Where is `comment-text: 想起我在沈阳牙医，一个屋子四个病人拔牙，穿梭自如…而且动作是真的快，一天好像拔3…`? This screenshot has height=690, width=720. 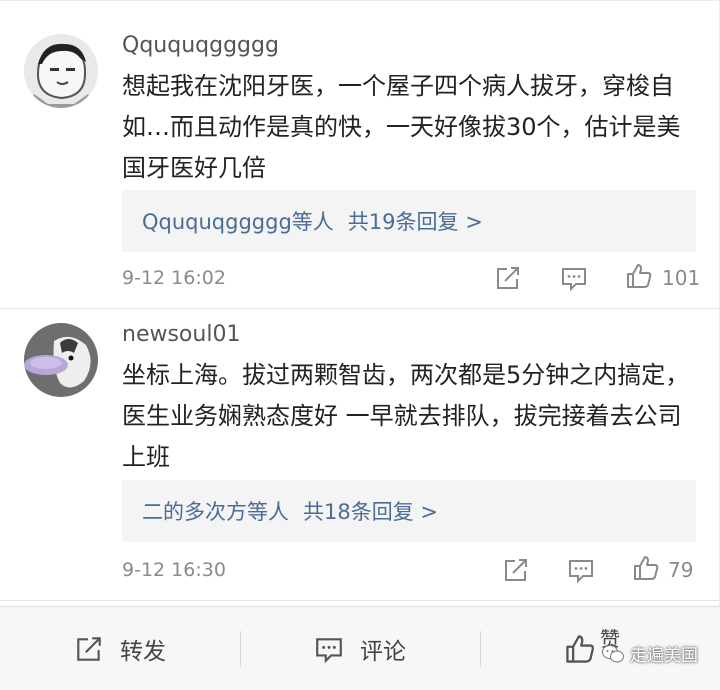
comment-text: 想起我在沈阳牙医，一个屋子四个病人拔牙，穿梭自如…而且动作是真的快，一天好像拔3… is located at coordinates (401, 127).